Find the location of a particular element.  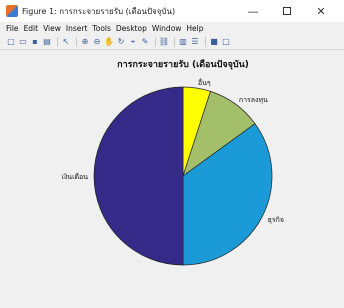

link-icon: ⛓ is located at coordinates (164, 42).